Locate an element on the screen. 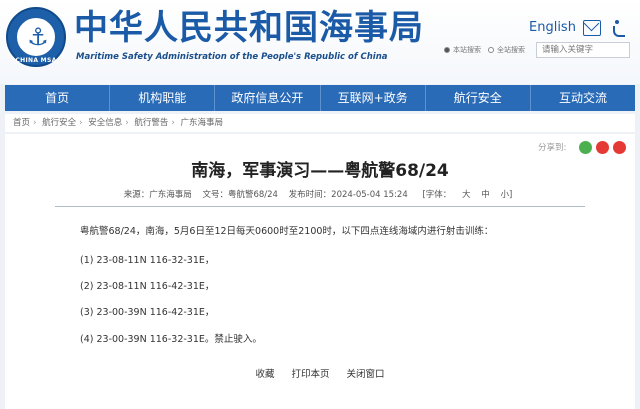 The width and height of the screenshot is (640, 409). favorite-button: 收藏 is located at coordinates (264, 374).